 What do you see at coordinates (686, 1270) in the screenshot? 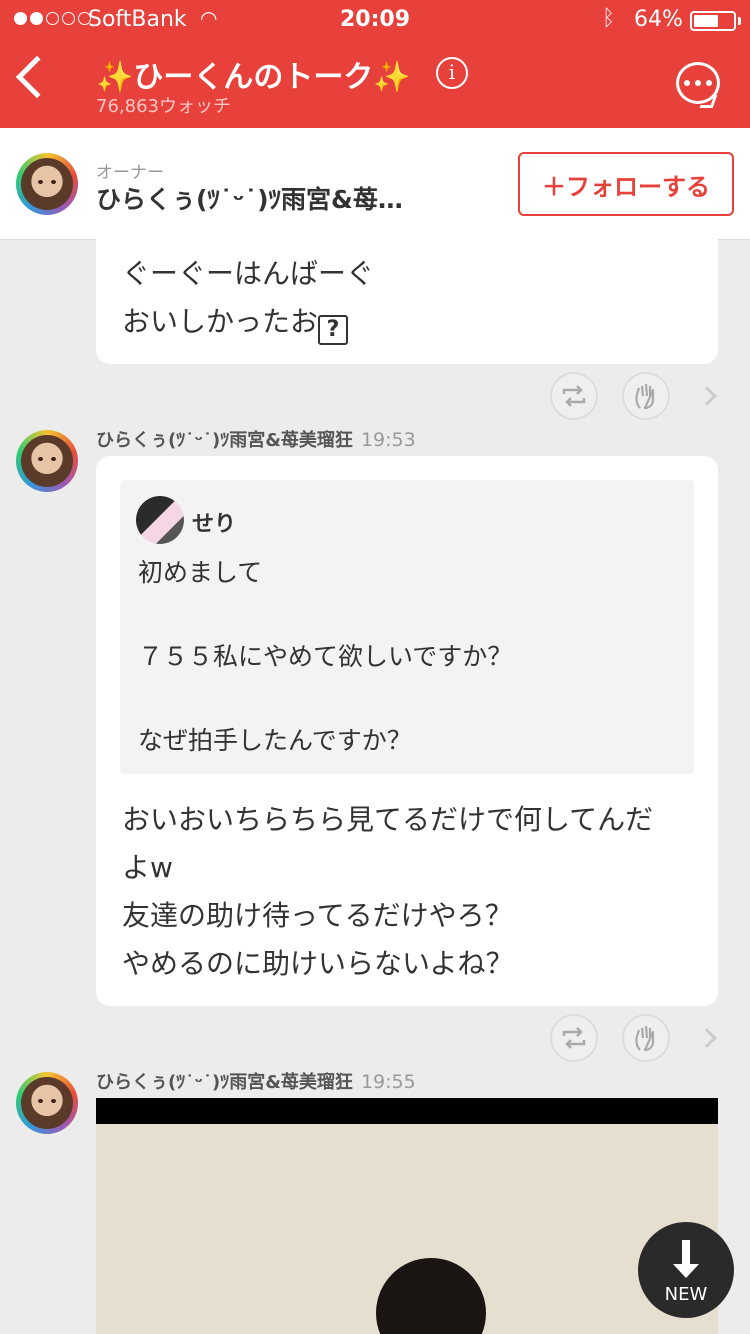
I see `new-messages-button: NEW` at bounding box center [686, 1270].